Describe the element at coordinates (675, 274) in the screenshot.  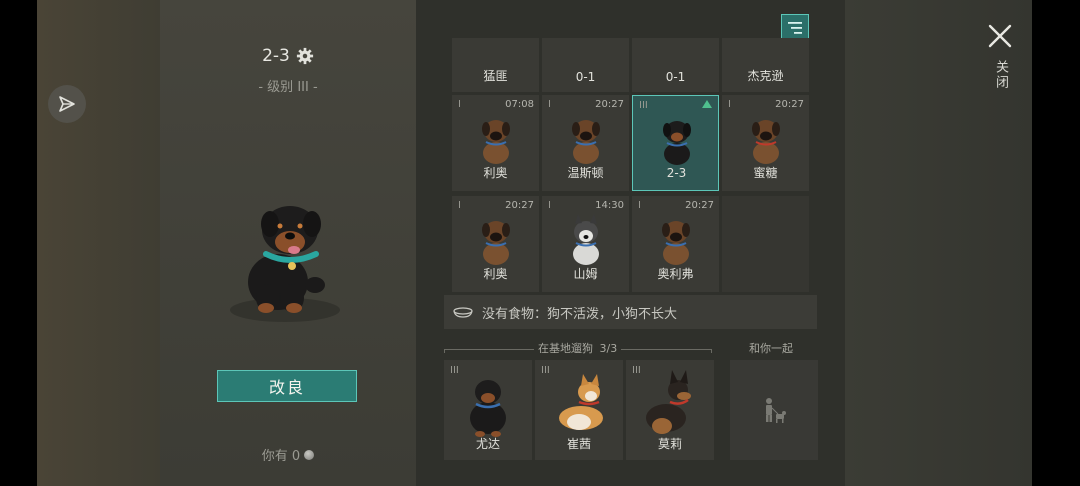
I see `dog-name: 奥利弗` at that location.